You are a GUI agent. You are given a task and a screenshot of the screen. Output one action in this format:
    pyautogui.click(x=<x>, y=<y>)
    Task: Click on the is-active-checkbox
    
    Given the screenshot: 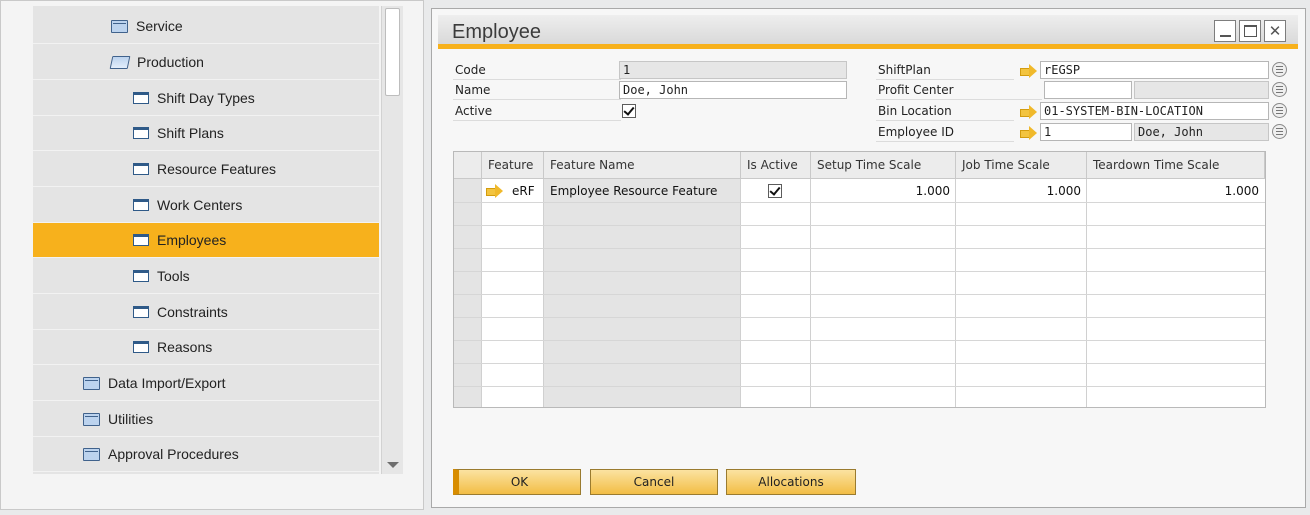 What is the action you would take?
    pyautogui.click(x=775, y=191)
    